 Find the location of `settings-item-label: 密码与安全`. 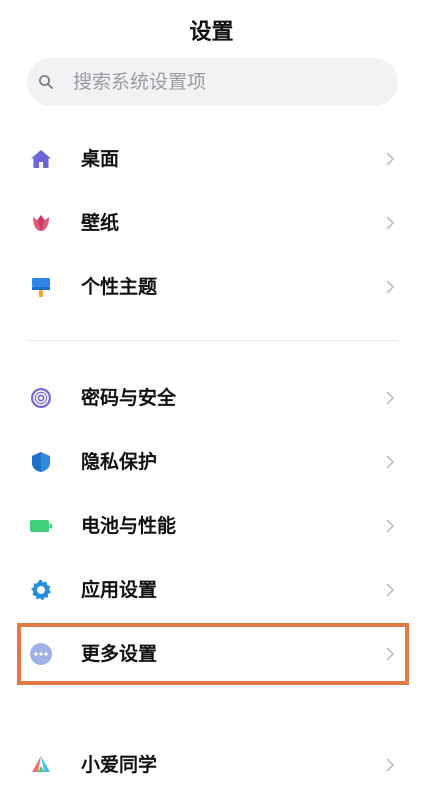

settings-item-label: 密码与安全 is located at coordinates (129, 398).